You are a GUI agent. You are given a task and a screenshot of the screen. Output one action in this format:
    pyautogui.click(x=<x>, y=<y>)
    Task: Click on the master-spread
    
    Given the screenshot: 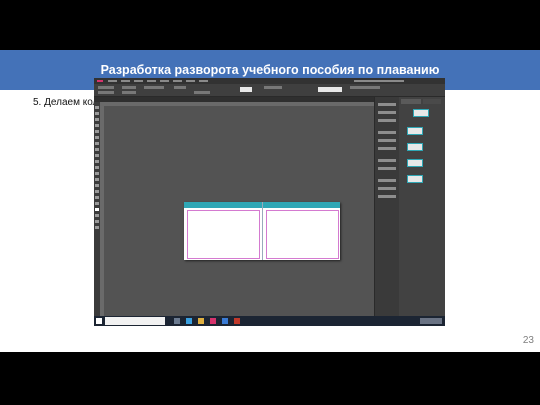 What is the action you would take?
    pyautogui.click(x=262, y=231)
    